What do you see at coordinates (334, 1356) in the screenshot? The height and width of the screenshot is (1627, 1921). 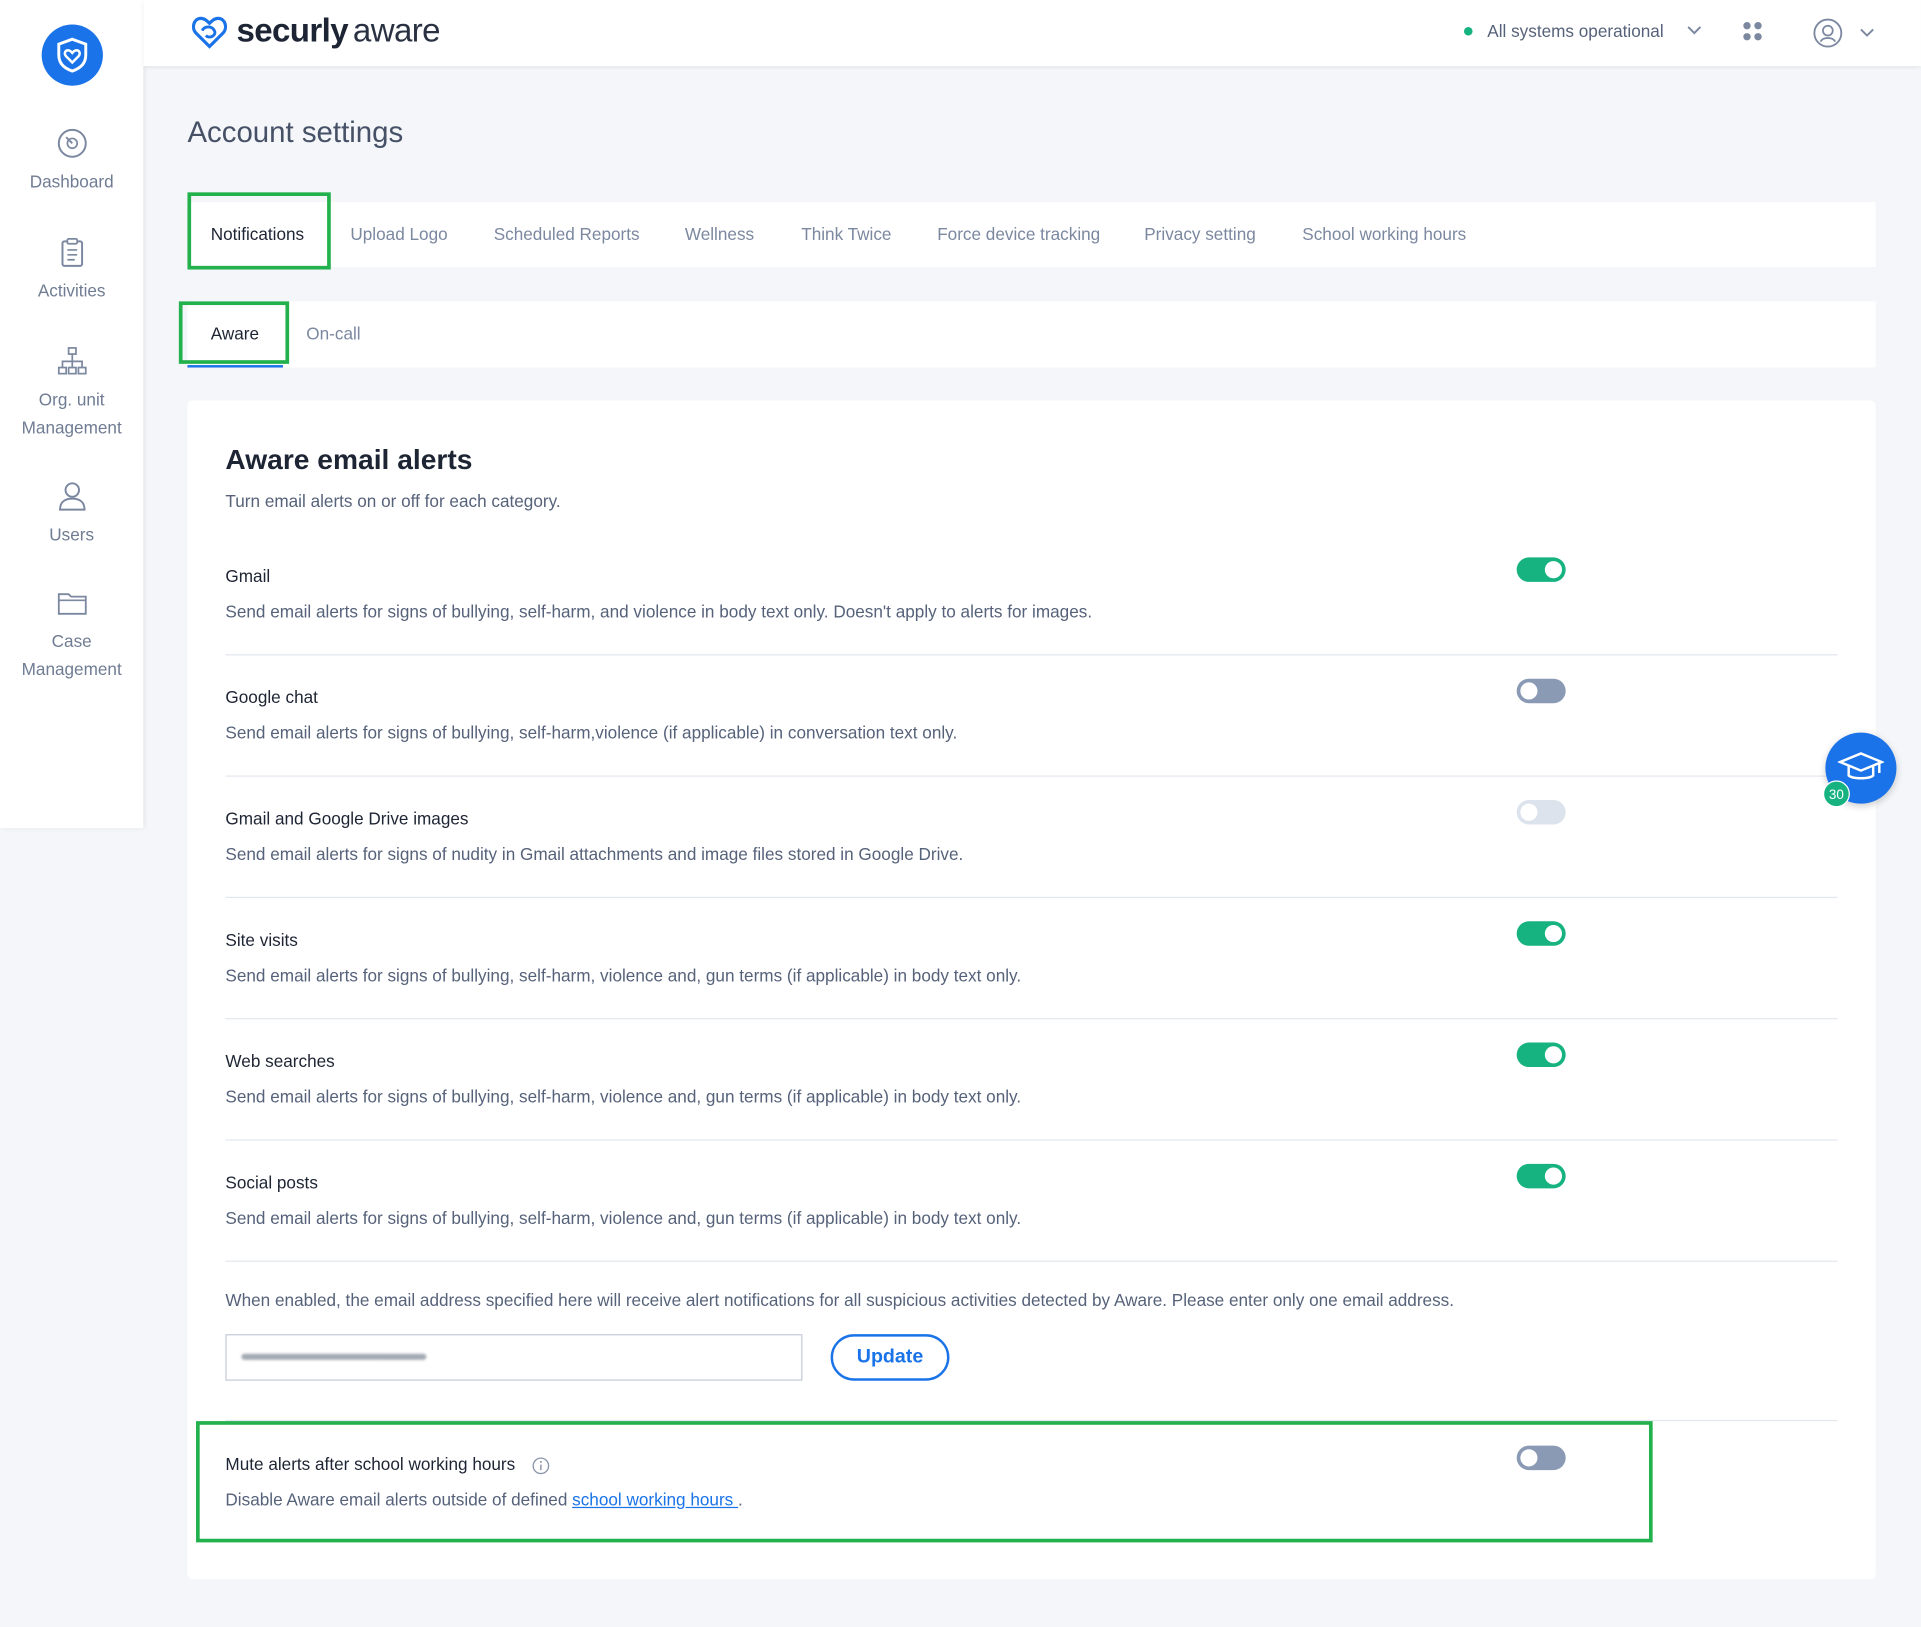 I see `redacted-email` at bounding box center [334, 1356].